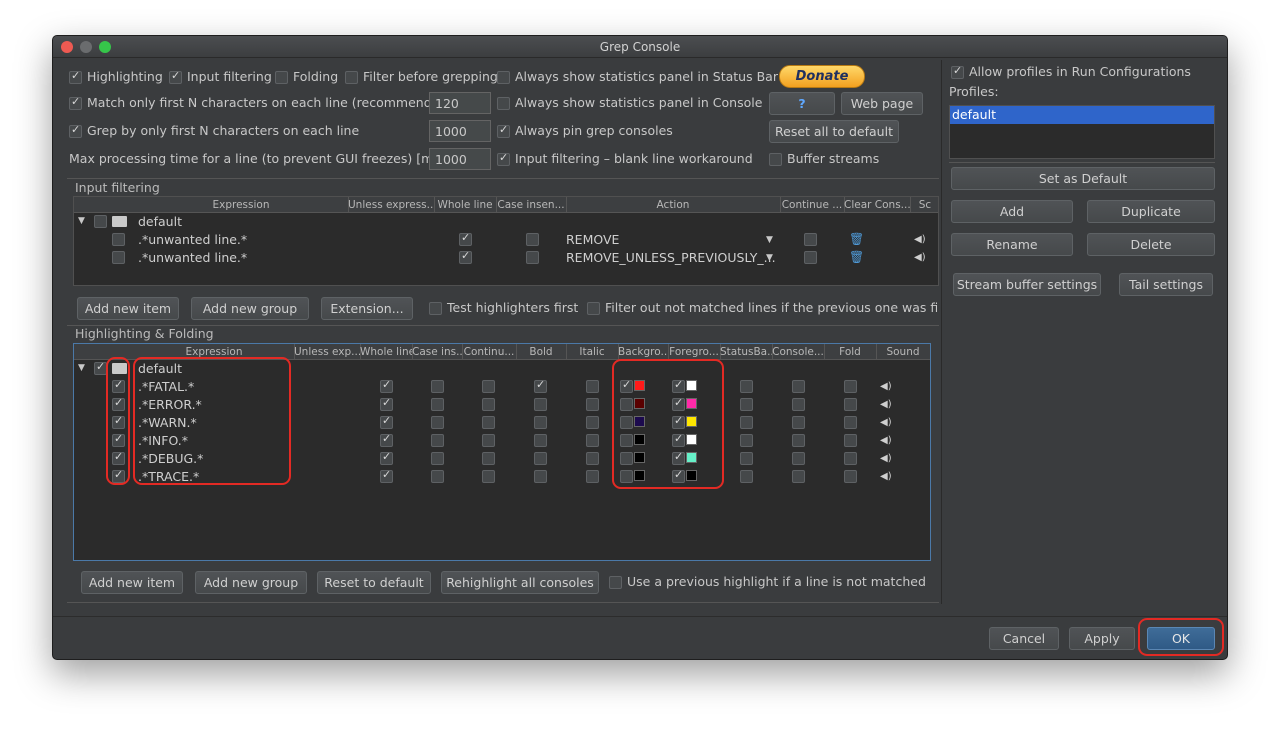  What do you see at coordinates (925, 205) in the screenshot?
I see `col-sound: Sc` at bounding box center [925, 205].